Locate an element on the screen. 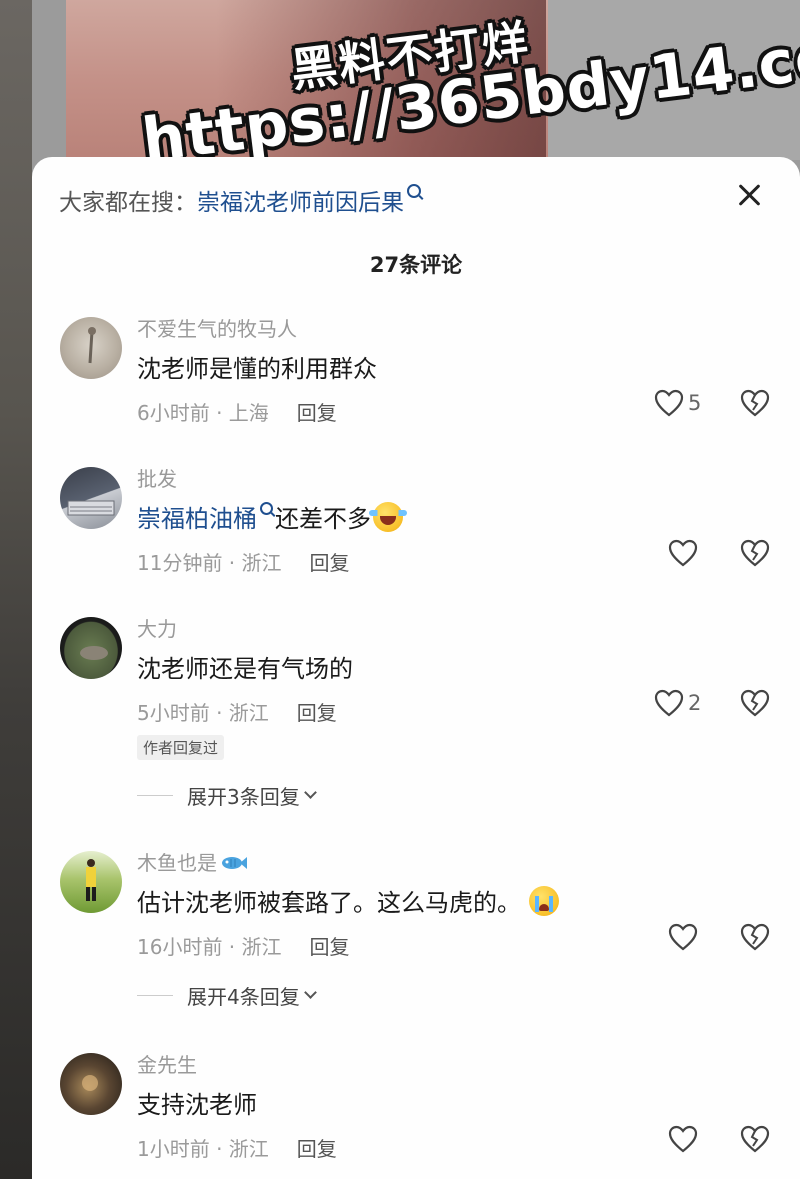 Image resolution: width=800 pixels, height=1179 pixels. comment-text-rest: 还差不多 is located at coordinates (323, 519).